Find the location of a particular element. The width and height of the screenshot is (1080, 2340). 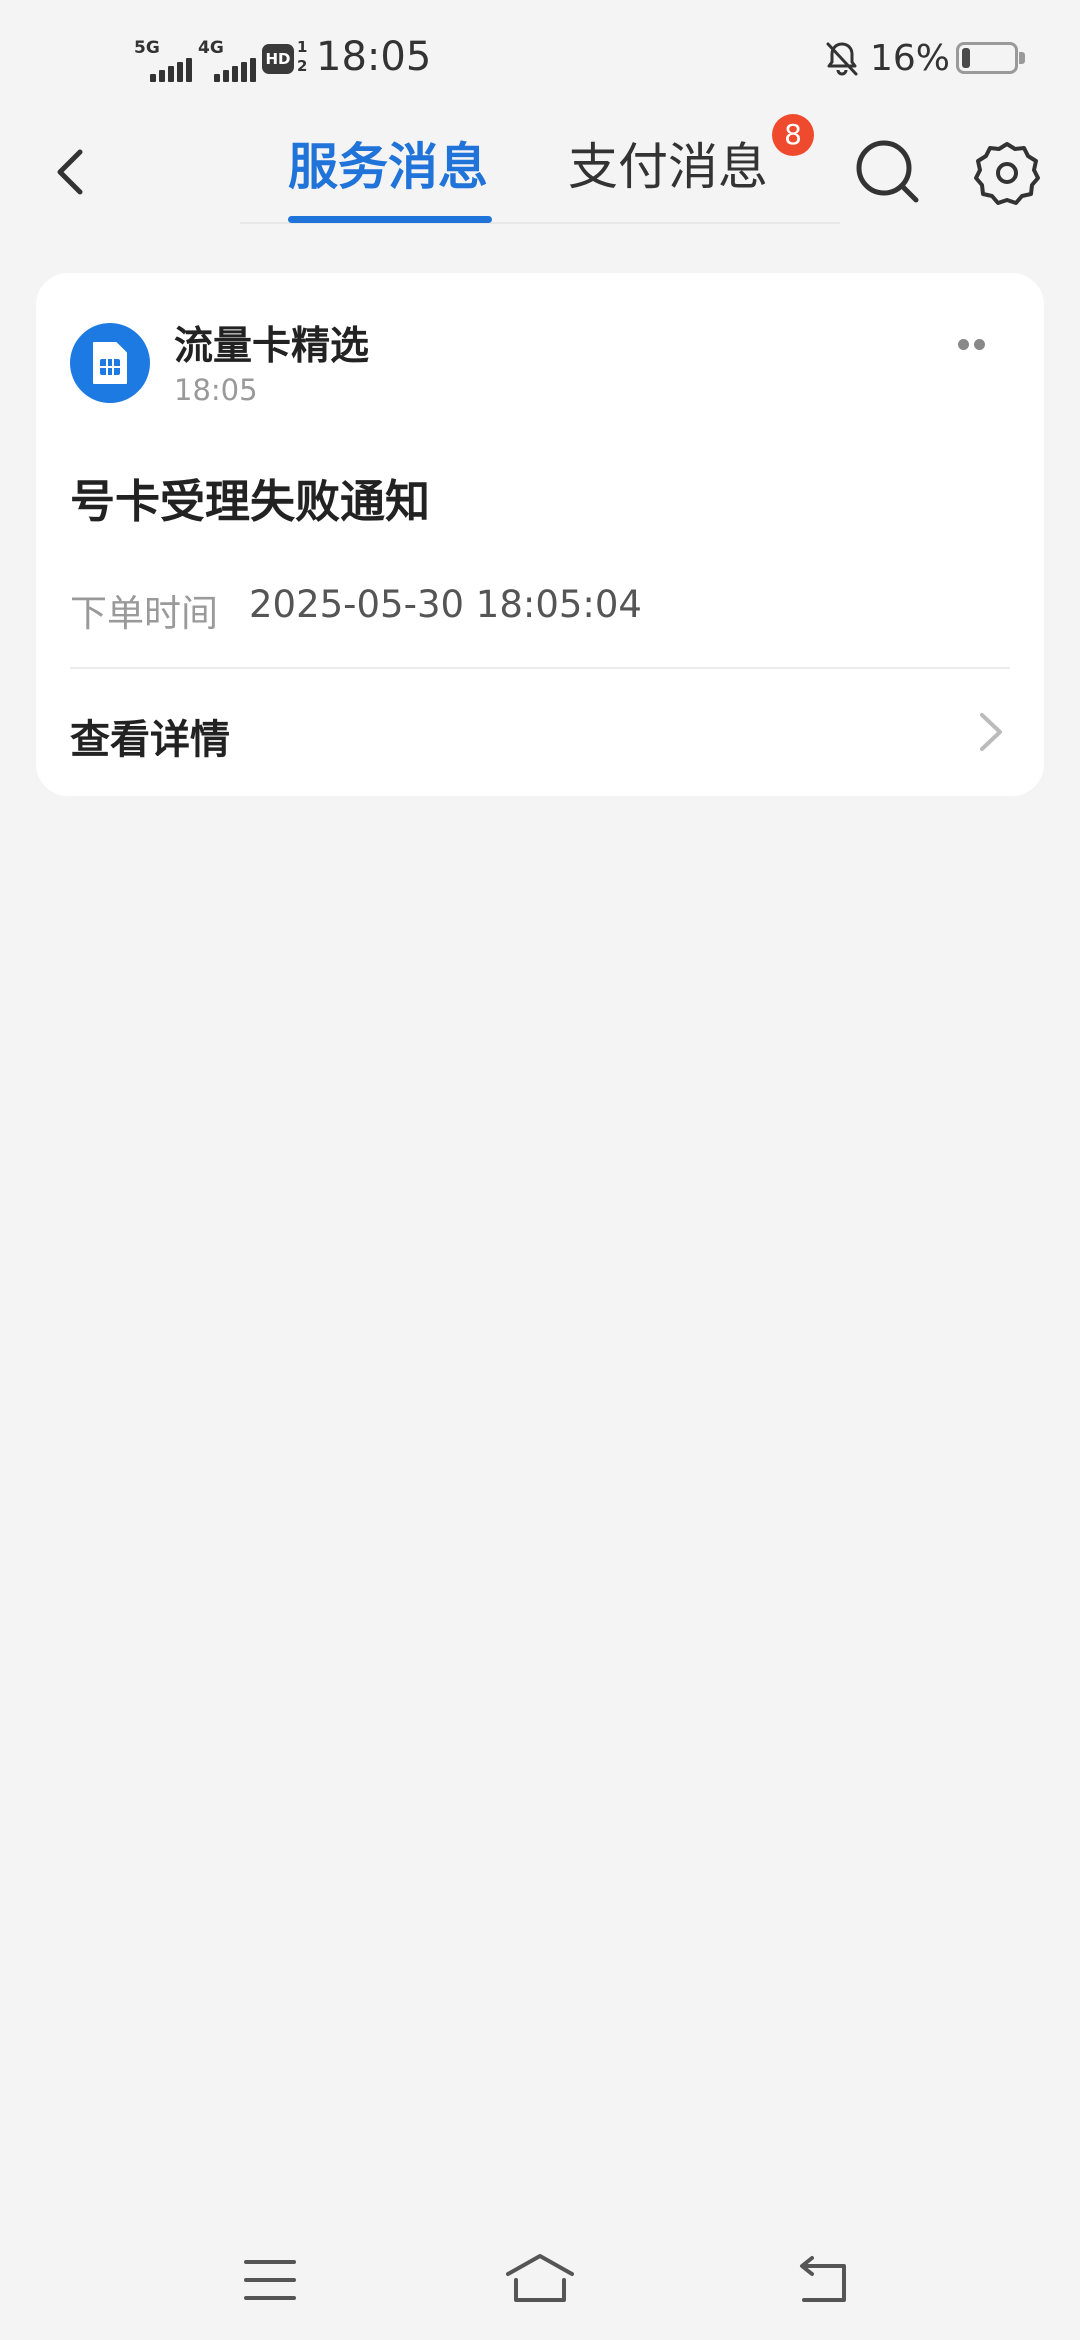

more-options-icon is located at coordinates (976, 345).